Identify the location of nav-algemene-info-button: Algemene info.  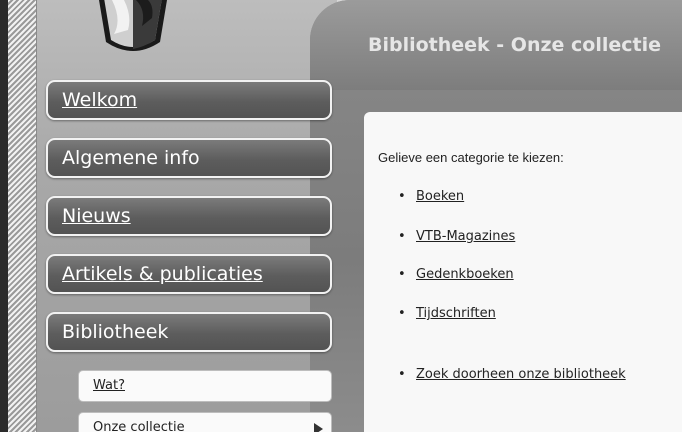
(189, 158).